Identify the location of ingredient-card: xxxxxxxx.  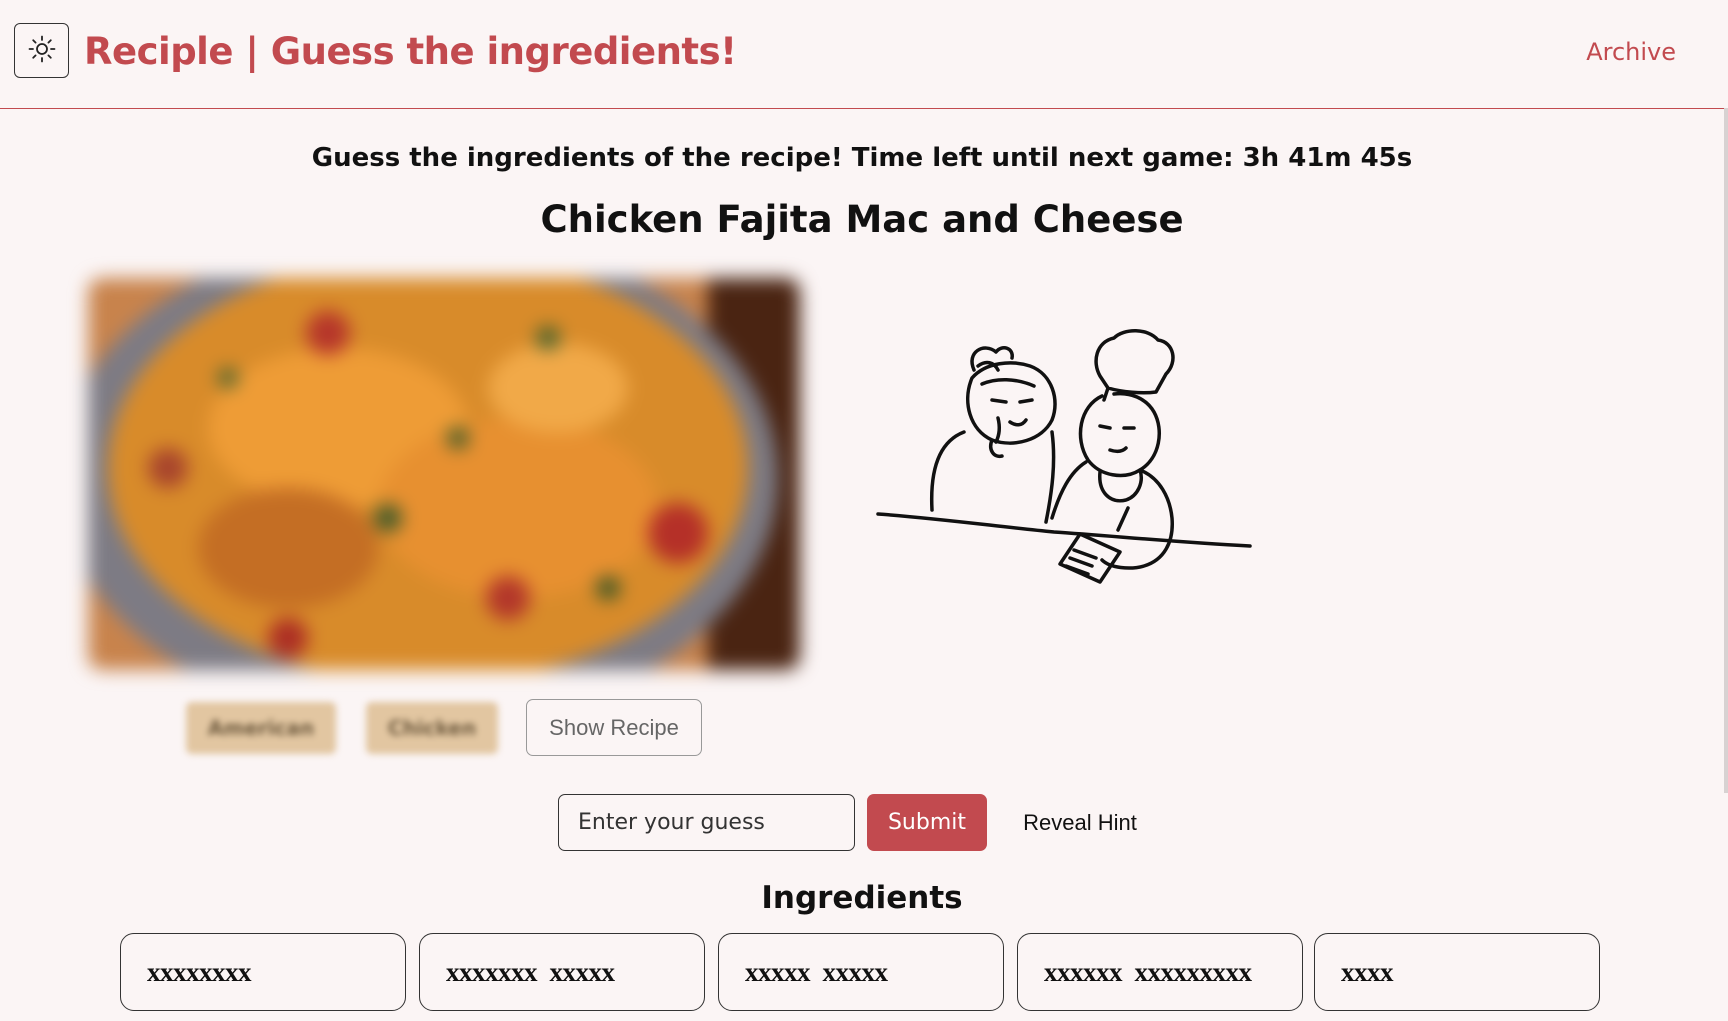
(263, 972).